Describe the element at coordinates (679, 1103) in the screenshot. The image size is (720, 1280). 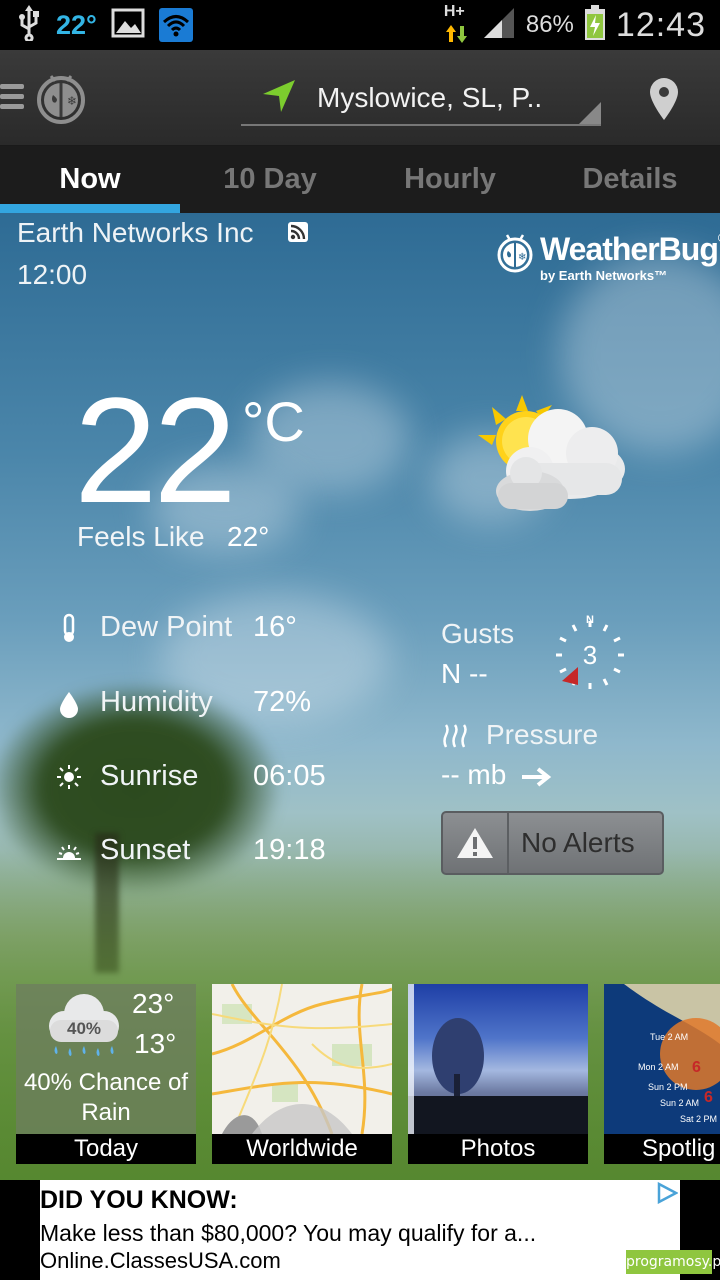
I see `svg-text: Sun 2 AM` at that location.